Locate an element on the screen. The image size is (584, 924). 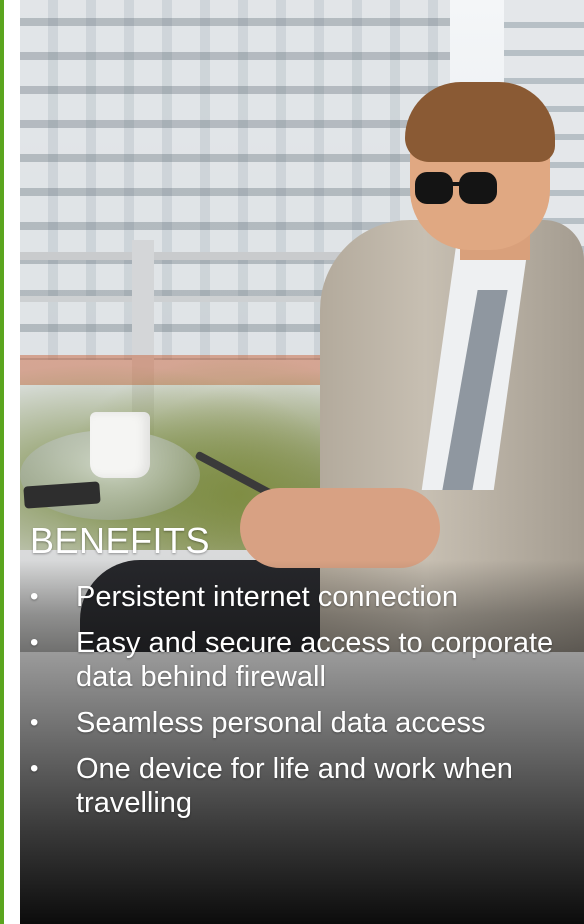
sunglasses is located at coordinates (458, 190).